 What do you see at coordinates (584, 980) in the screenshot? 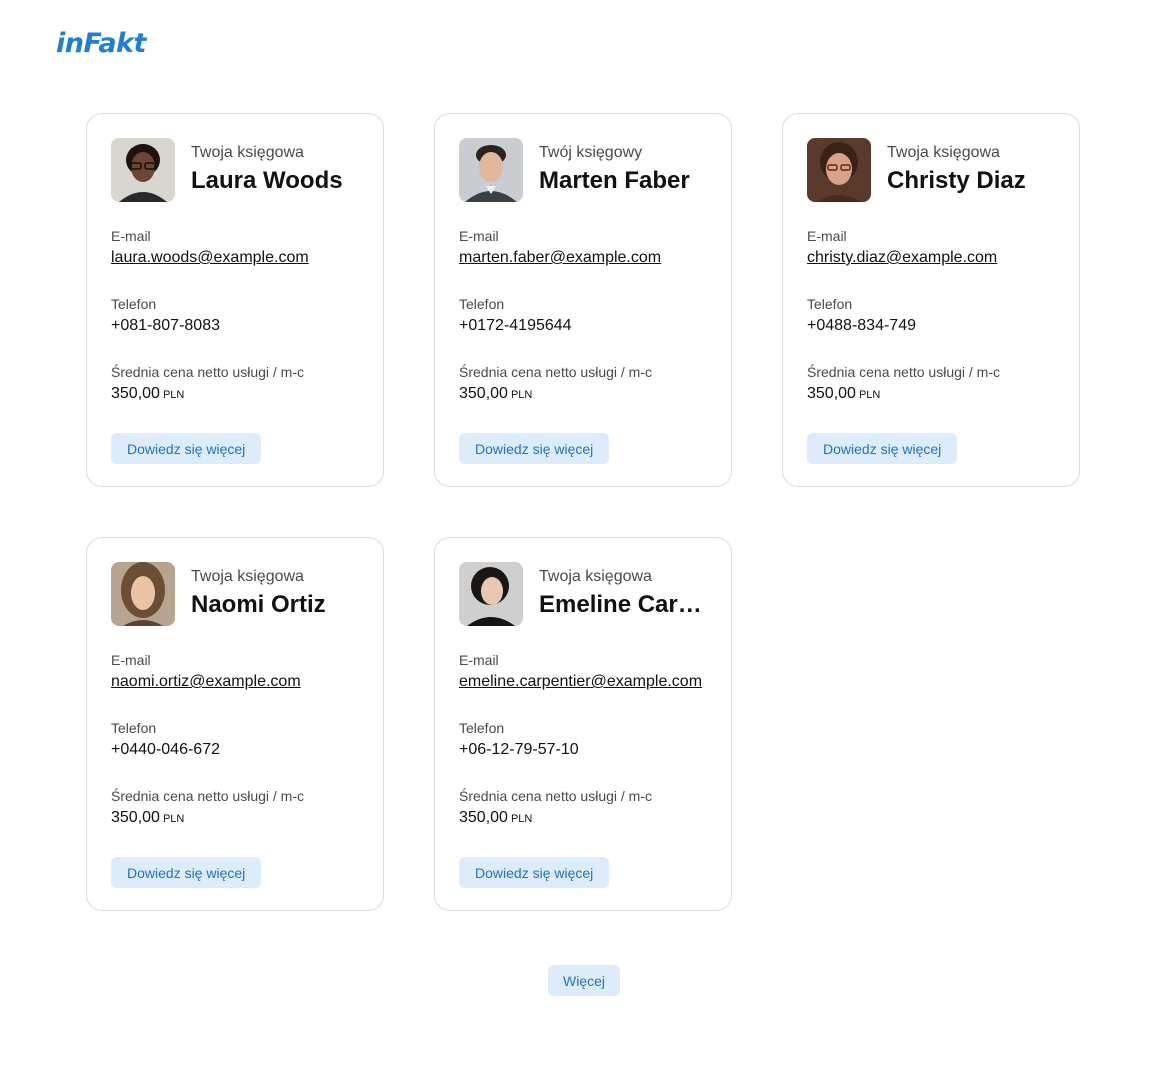
I see `more-button: Więcej` at bounding box center [584, 980].